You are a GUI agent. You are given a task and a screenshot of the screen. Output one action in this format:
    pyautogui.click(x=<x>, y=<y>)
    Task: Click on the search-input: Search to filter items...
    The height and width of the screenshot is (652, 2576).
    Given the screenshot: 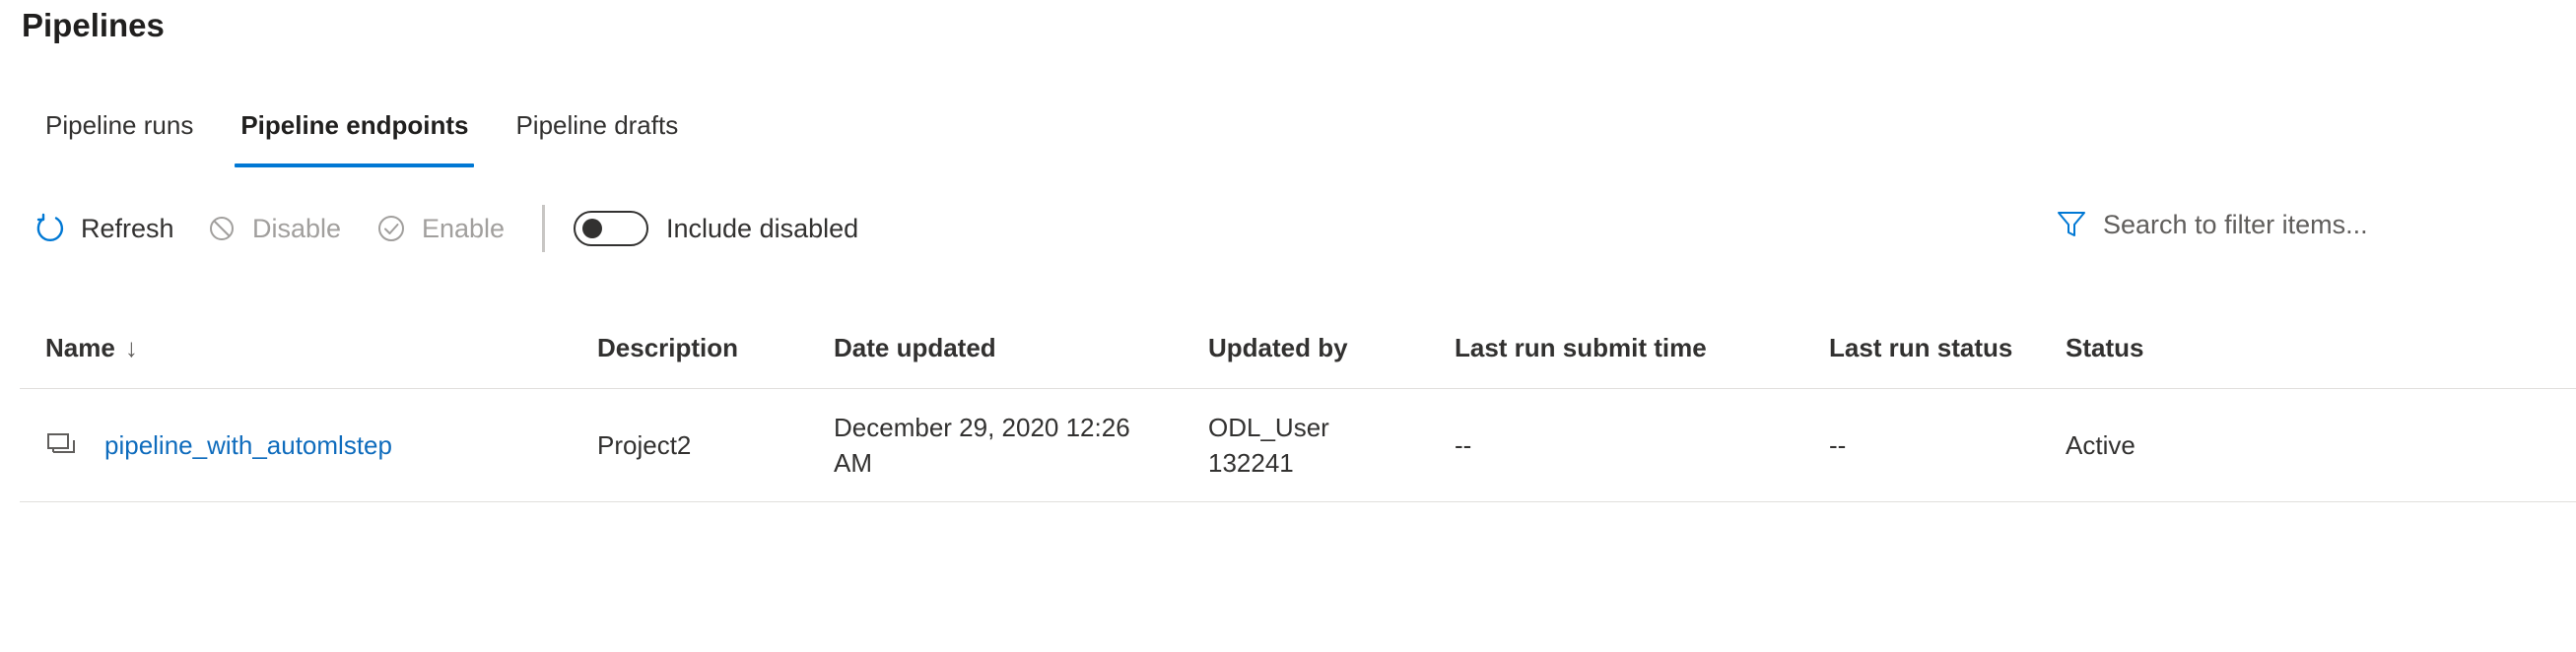 What is the action you would take?
    pyautogui.click(x=2261, y=224)
    